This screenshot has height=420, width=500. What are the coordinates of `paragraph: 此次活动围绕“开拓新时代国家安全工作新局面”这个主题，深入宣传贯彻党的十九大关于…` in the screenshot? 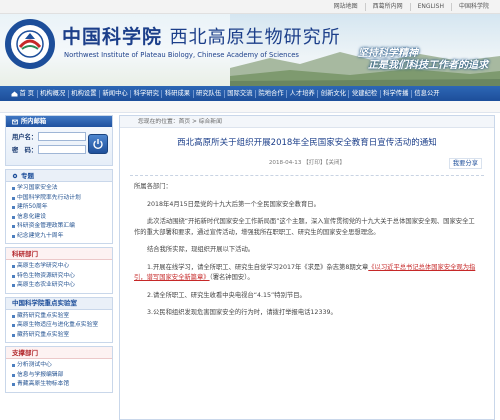 It's located at (304, 227).